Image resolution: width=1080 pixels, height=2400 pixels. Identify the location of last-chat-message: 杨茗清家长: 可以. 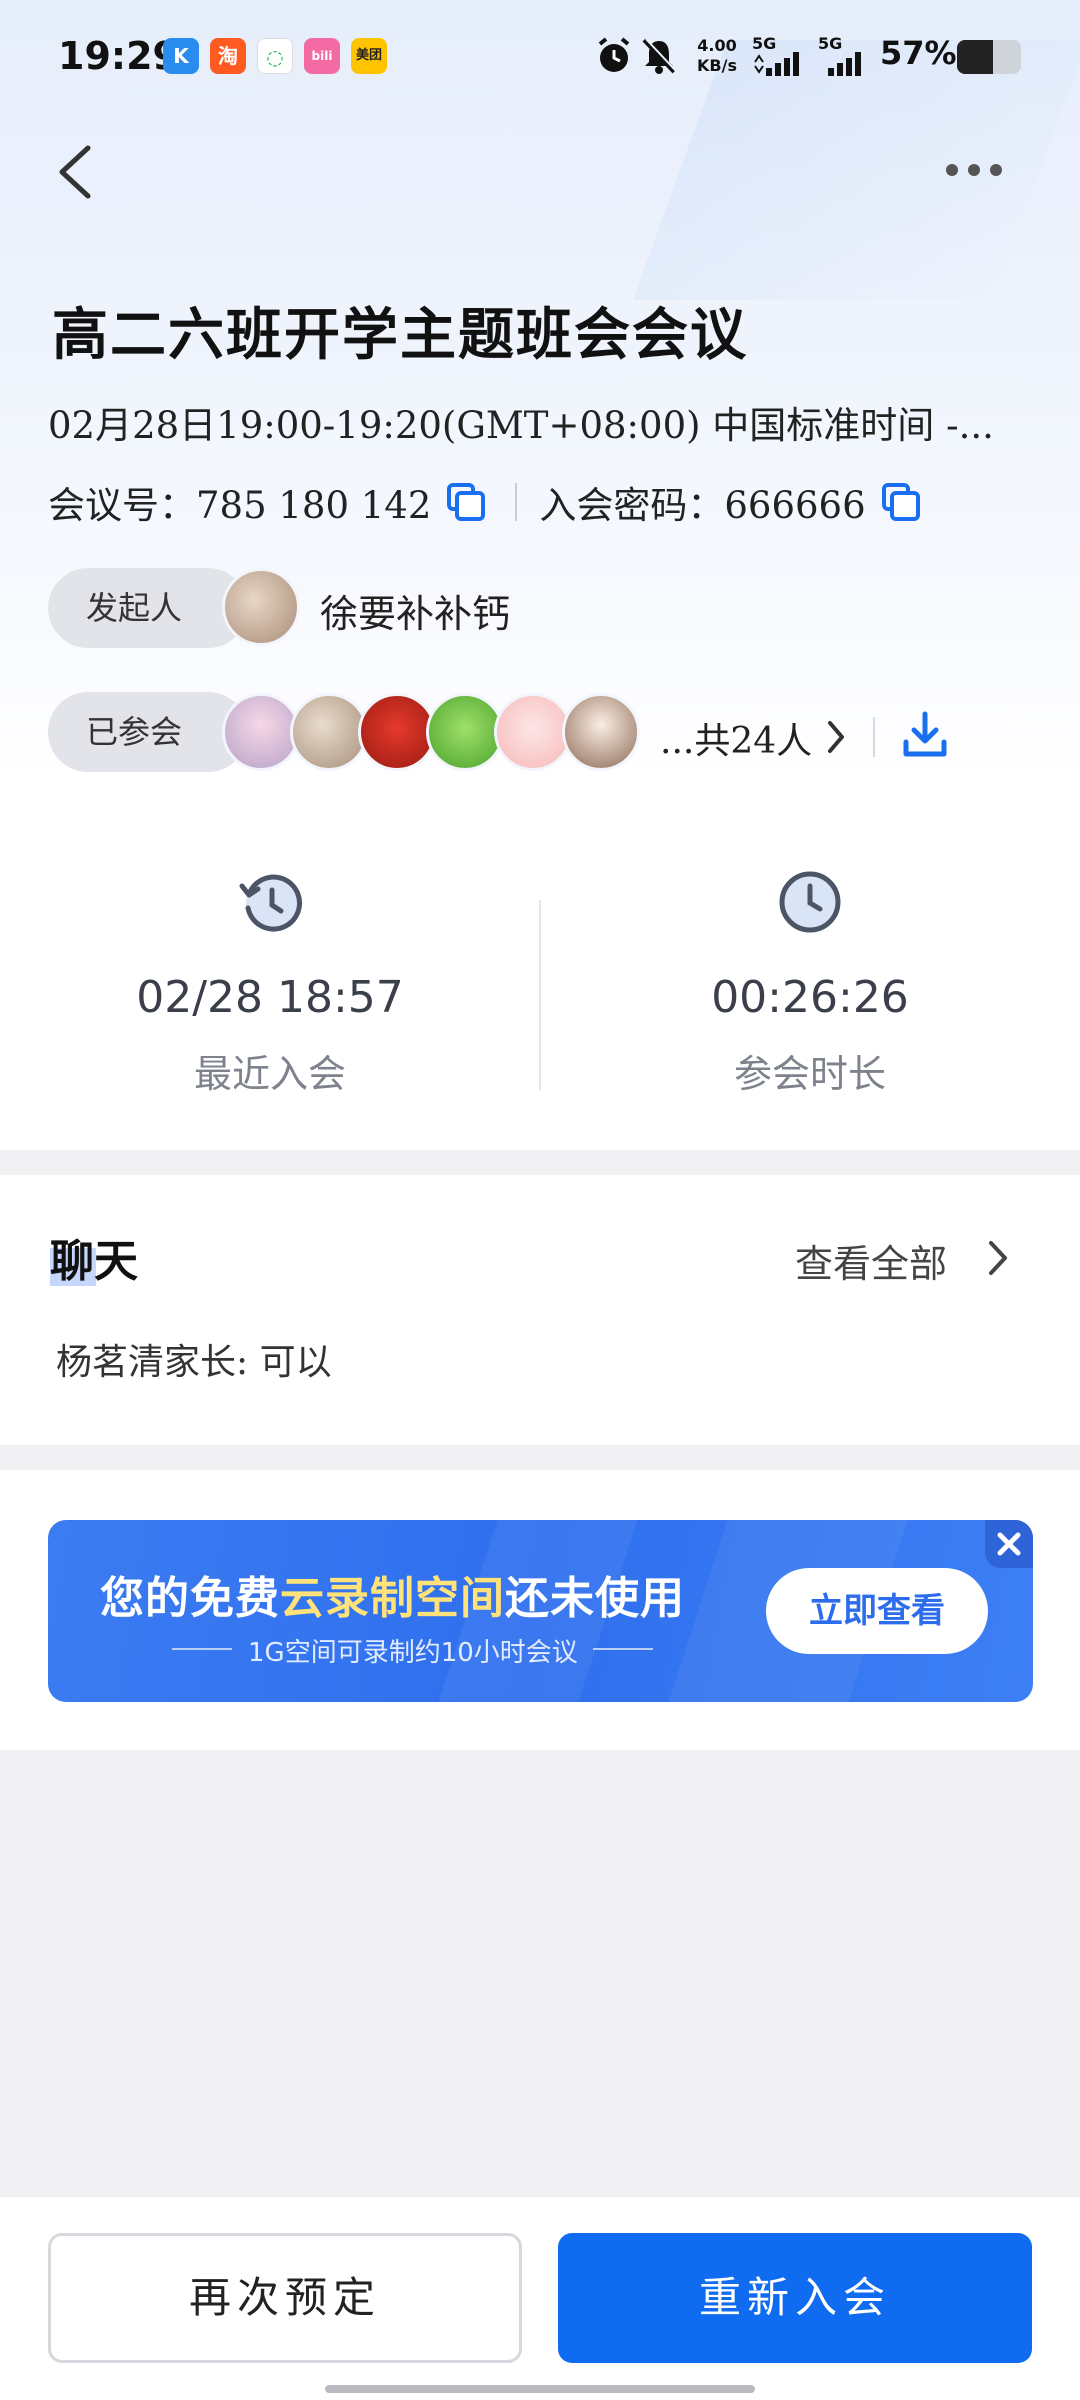
(194, 1362).